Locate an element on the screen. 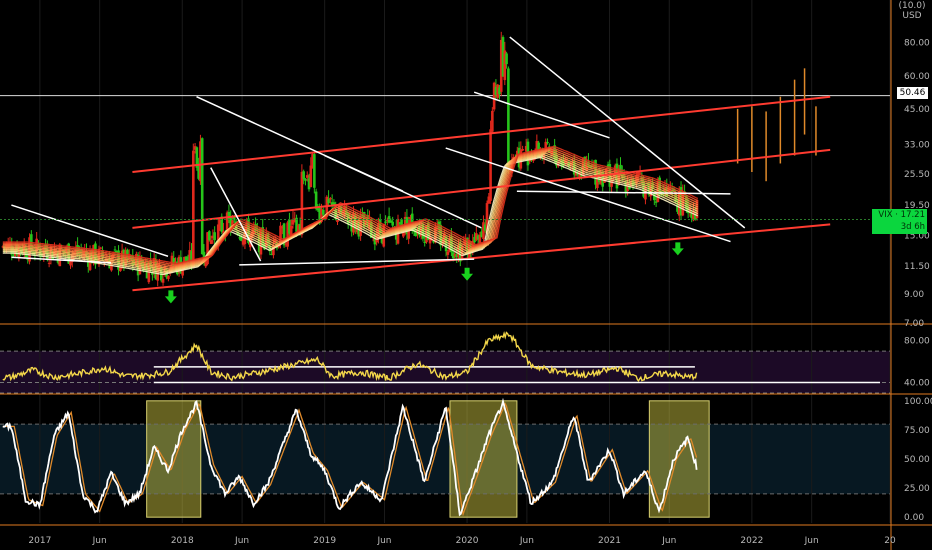  price-level-tag: 50.46 is located at coordinates (912, 93).